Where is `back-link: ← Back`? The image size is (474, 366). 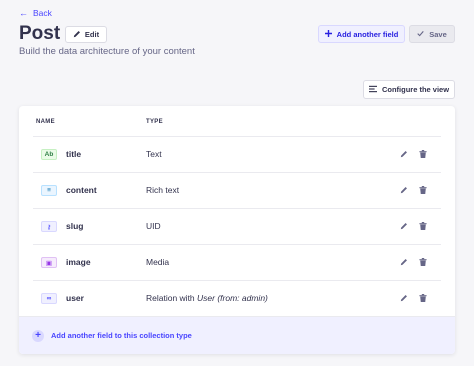
back-link: ← Back is located at coordinates (35, 13).